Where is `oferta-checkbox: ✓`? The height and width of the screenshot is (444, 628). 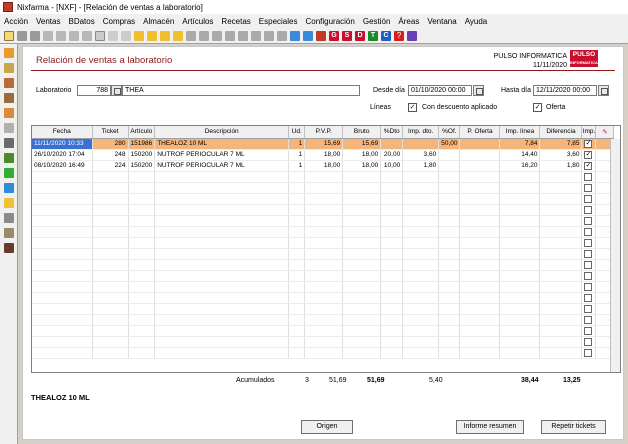 oferta-checkbox: ✓ is located at coordinates (537, 107).